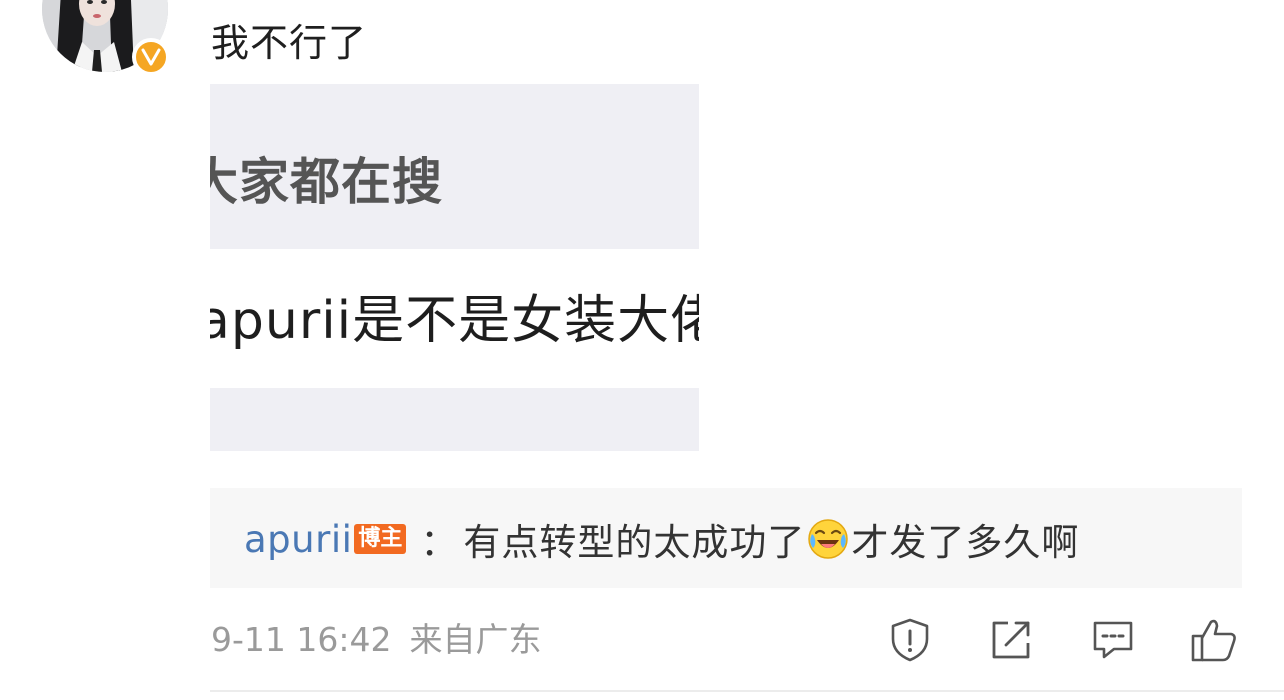 This screenshot has width=1284, height=700. Describe the element at coordinates (326, 182) in the screenshot. I see `image-heading-text: 大家都在搜` at that location.